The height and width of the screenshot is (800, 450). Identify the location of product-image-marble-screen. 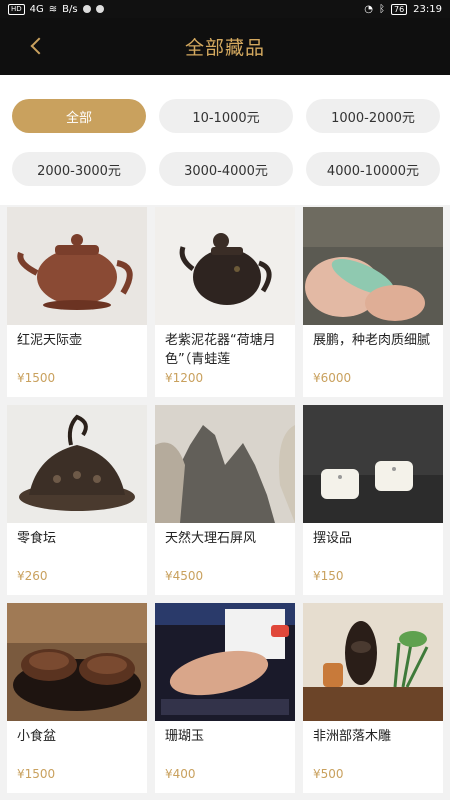
(225, 464).